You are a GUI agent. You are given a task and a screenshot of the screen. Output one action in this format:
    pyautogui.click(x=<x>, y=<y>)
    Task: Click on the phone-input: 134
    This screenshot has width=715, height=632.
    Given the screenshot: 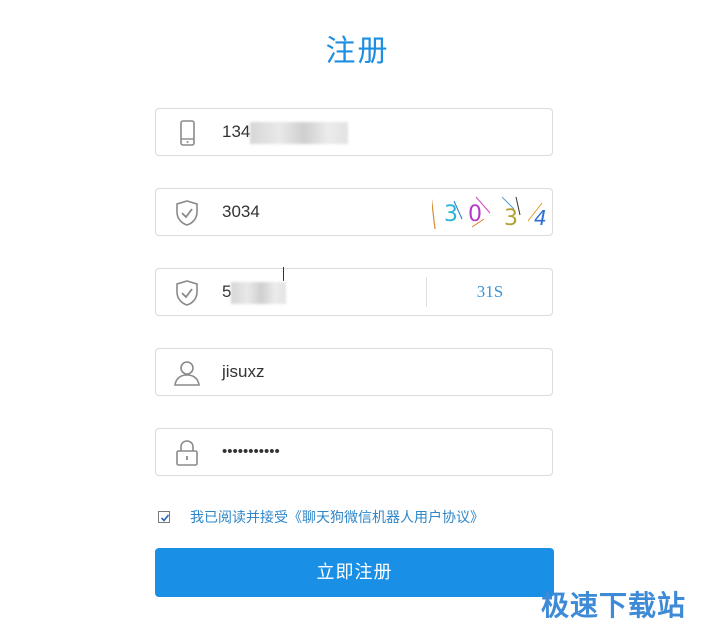 What is the action you would take?
    pyautogui.click(x=236, y=131)
    